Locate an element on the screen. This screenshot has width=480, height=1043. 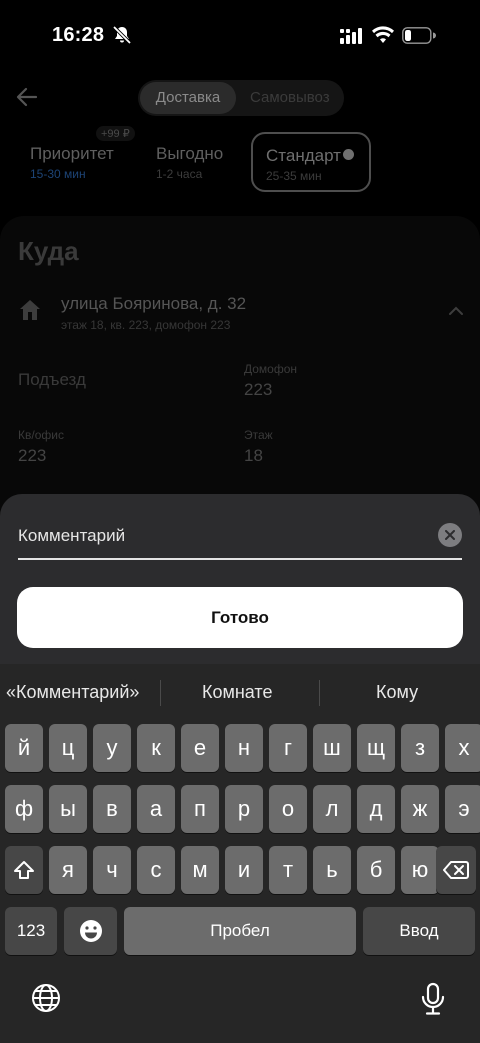
key-т: т is located at coordinates (288, 870).